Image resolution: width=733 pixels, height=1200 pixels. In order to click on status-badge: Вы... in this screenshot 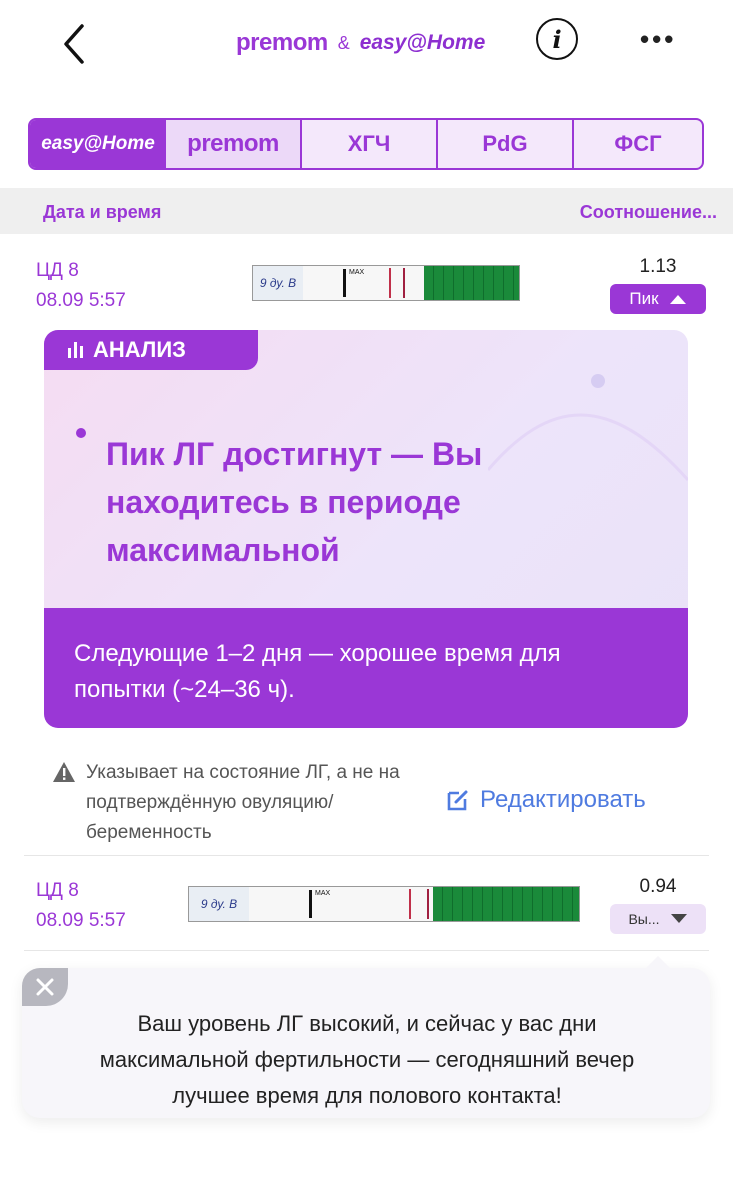, I will do `click(658, 919)`.